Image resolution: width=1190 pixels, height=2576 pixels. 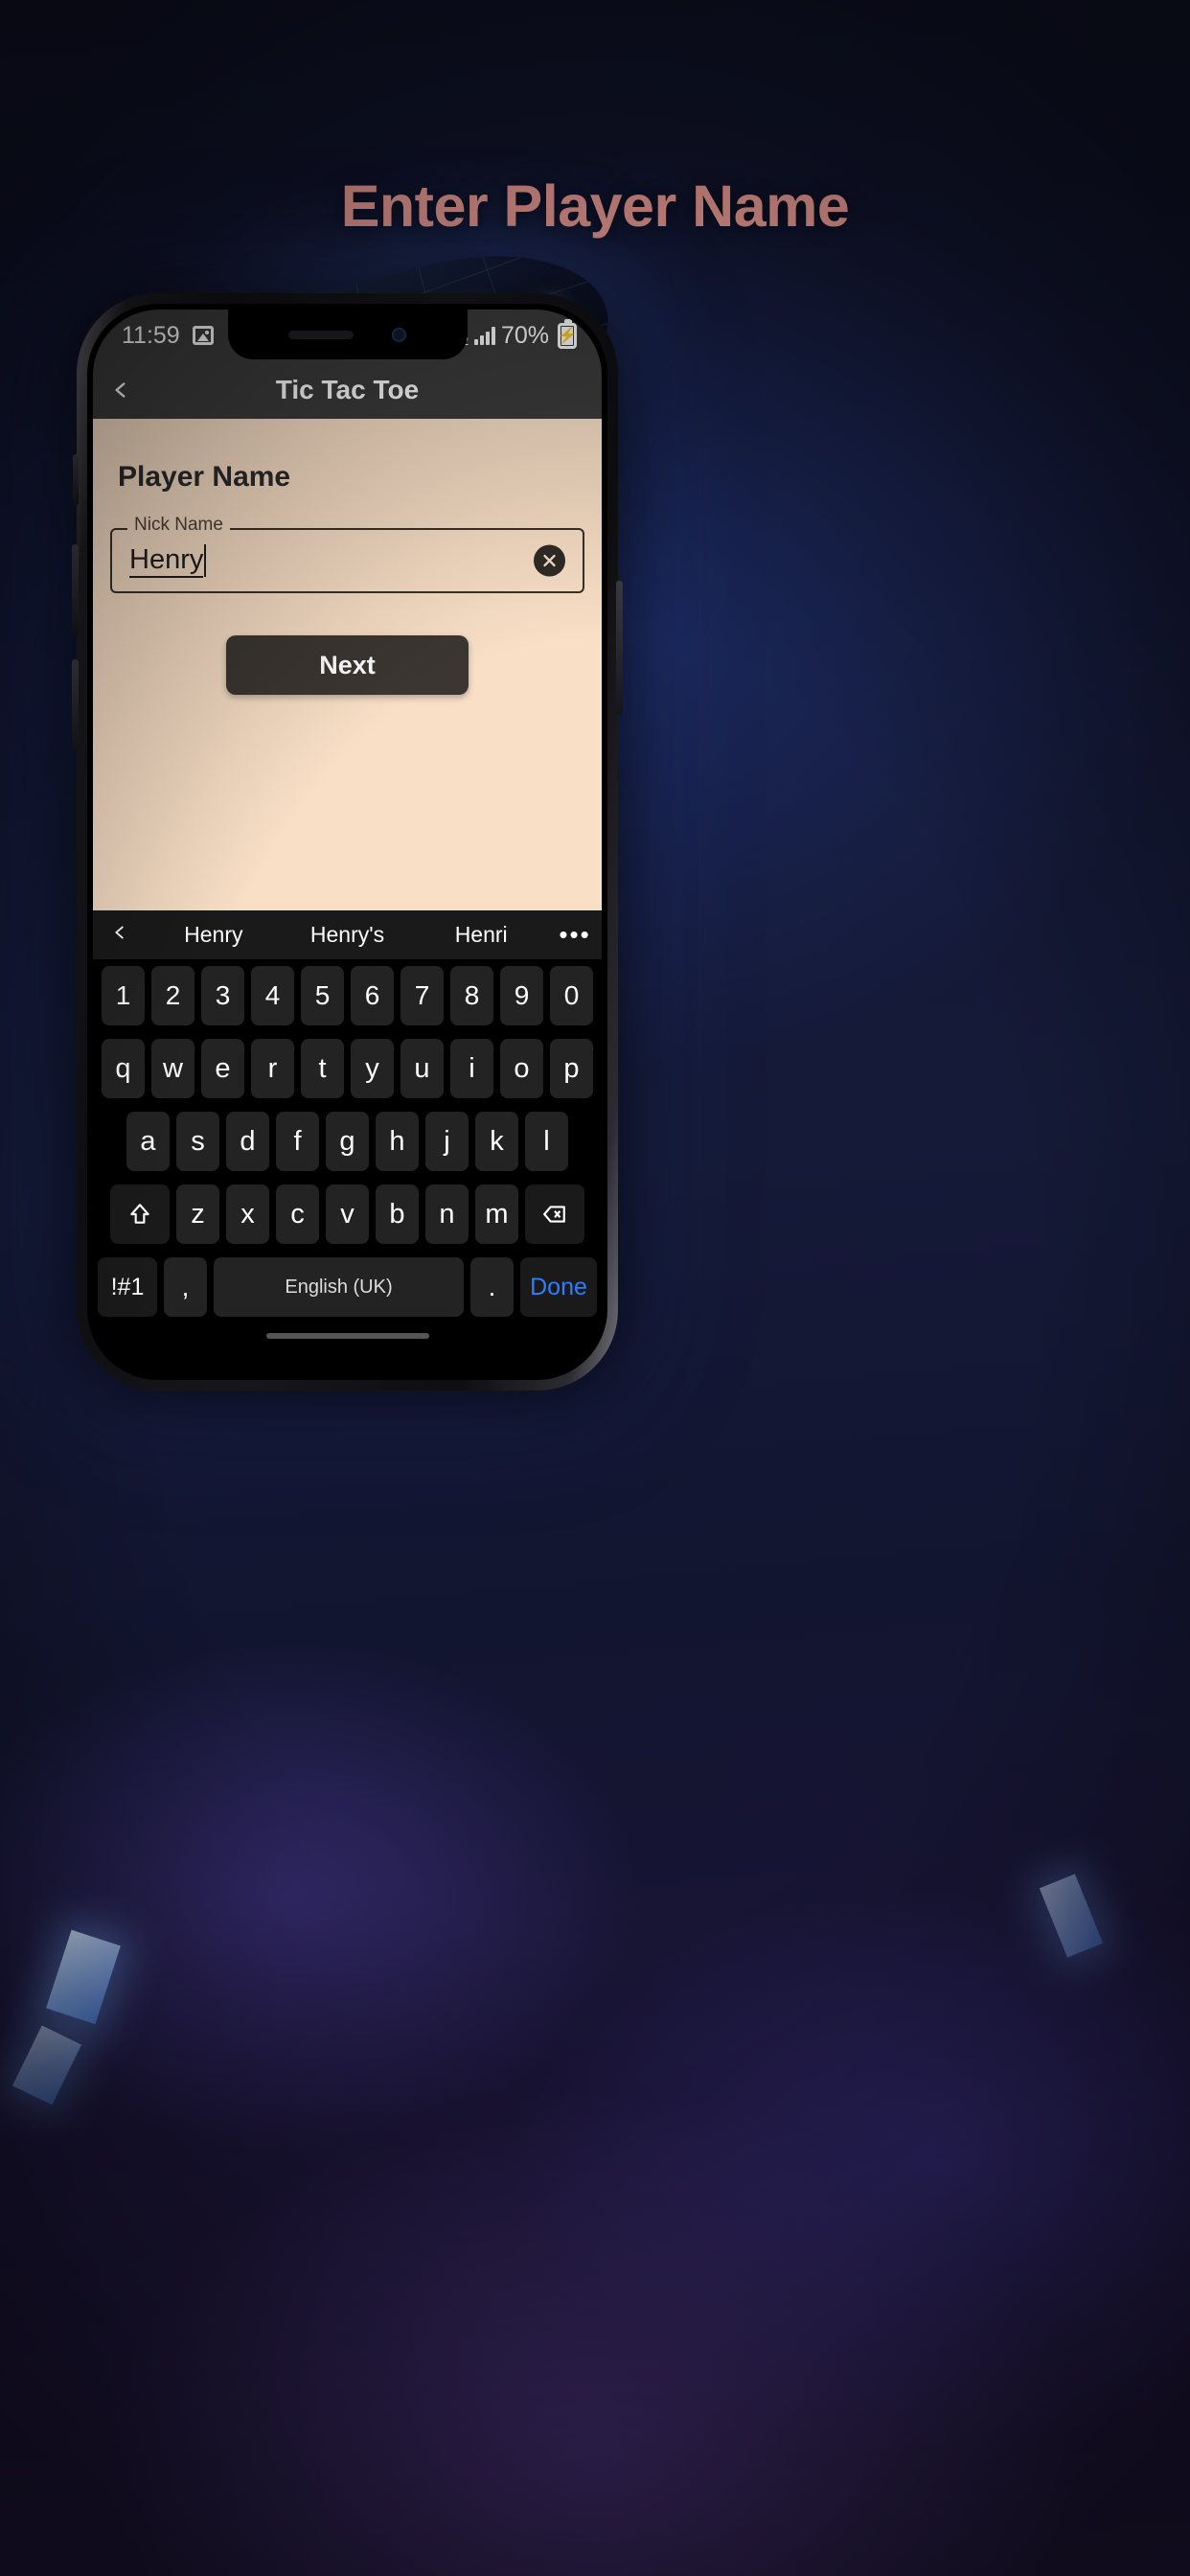 I want to click on phone-power-button, so click(x=620, y=648).